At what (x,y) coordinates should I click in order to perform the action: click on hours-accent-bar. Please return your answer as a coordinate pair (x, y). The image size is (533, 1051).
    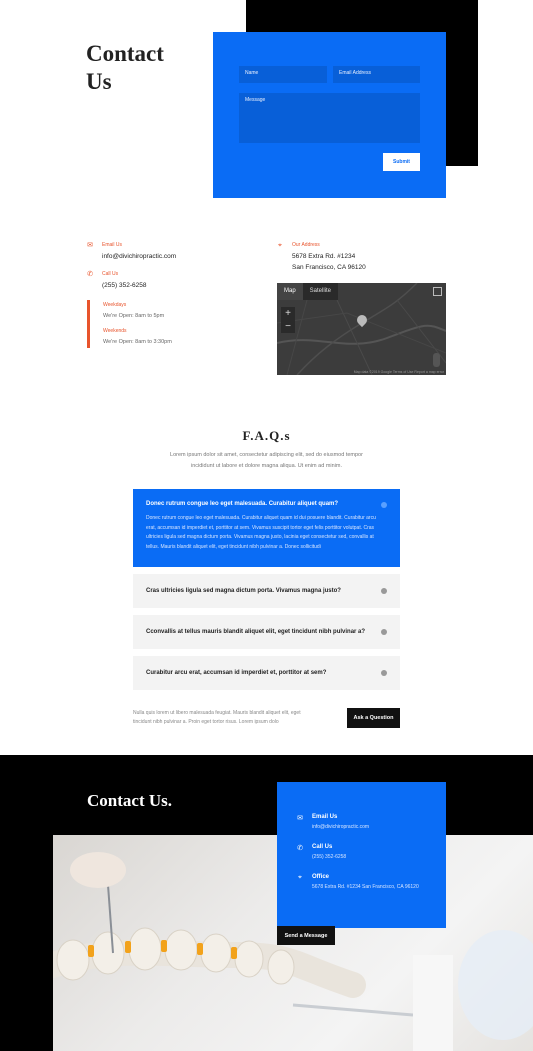
    Looking at the image, I should click on (88, 324).